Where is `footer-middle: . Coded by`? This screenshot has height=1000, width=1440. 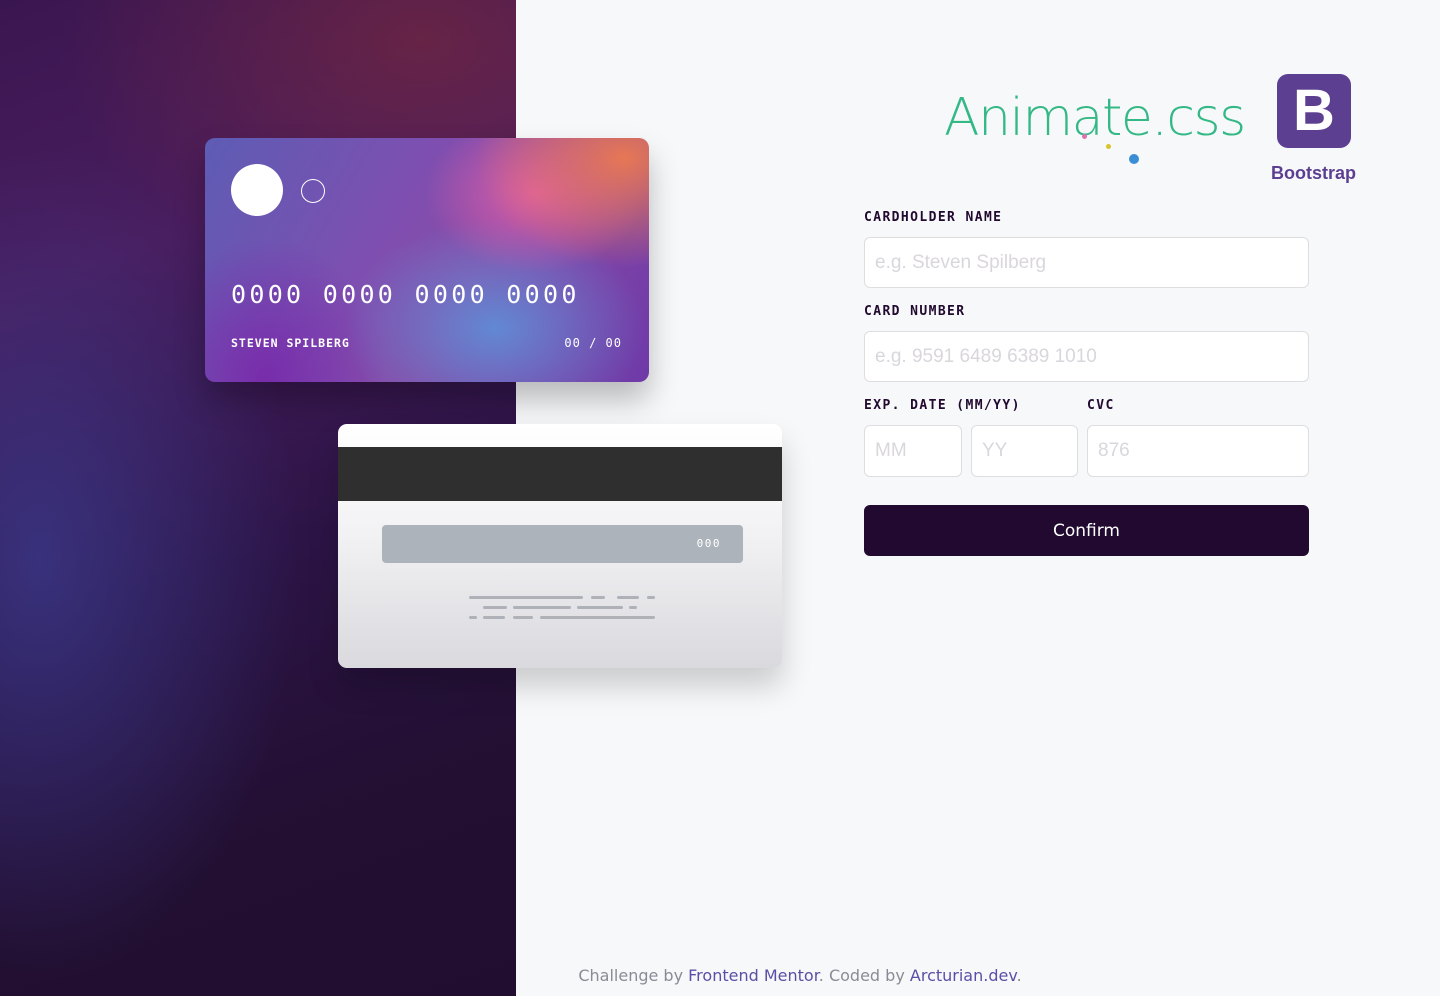 footer-middle: . Coded by is located at coordinates (864, 975).